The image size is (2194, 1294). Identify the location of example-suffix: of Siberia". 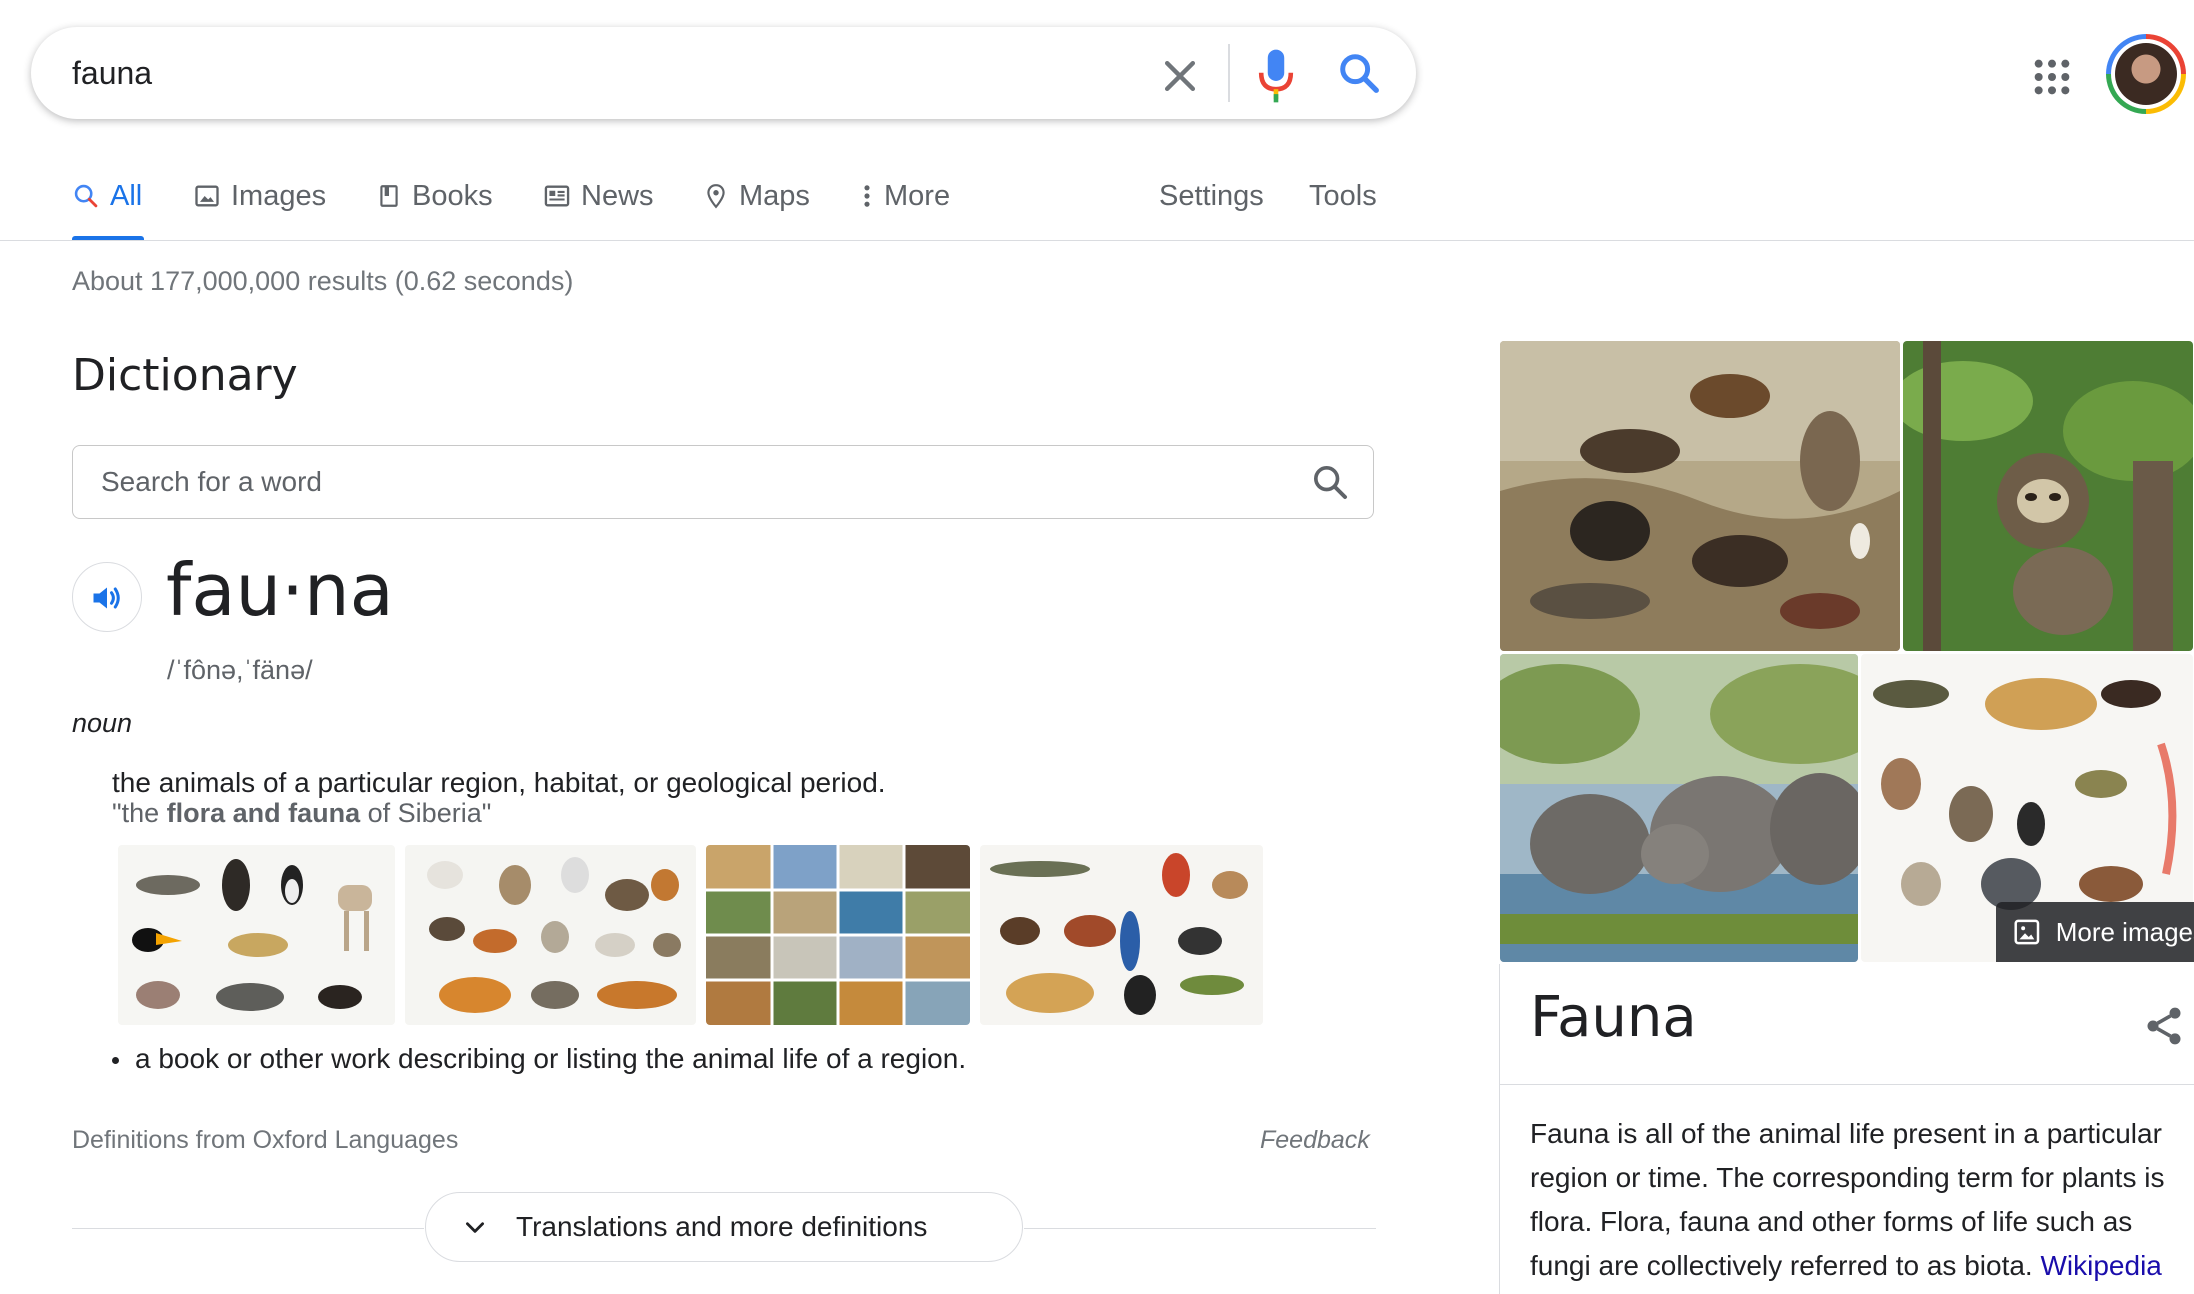
(426, 813).